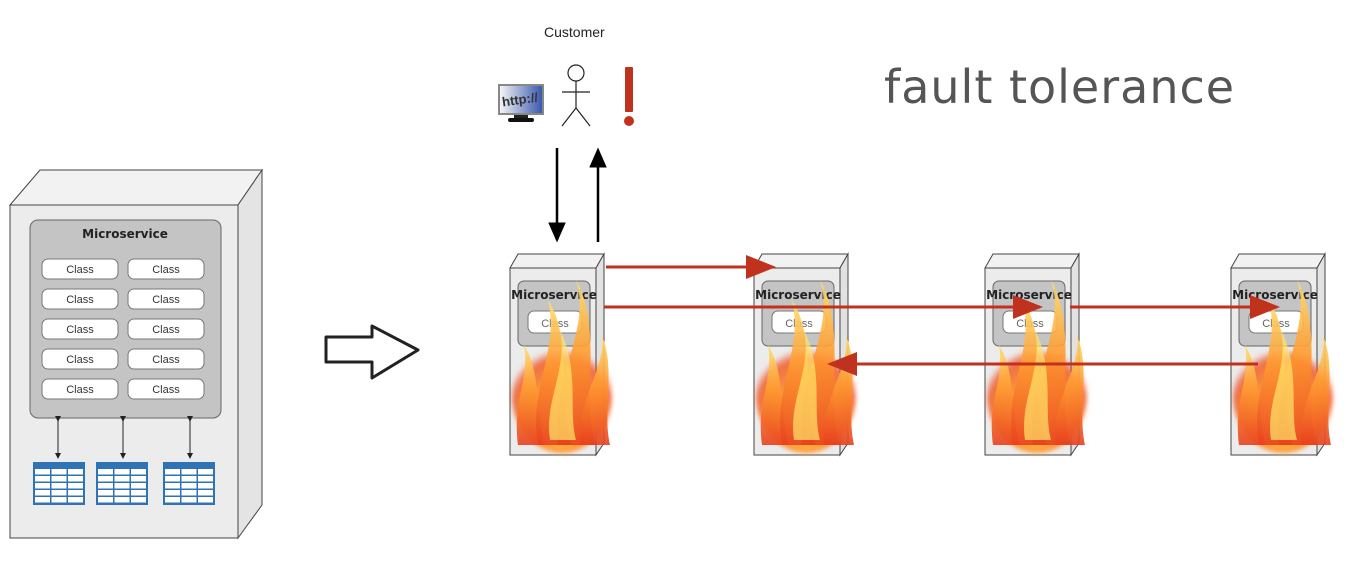 The width and height of the screenshot is (1372, 564). What do you see at coordinates (942, 315) in the screenshot?
I see `call-arrows` at bounding box center [942, 315].